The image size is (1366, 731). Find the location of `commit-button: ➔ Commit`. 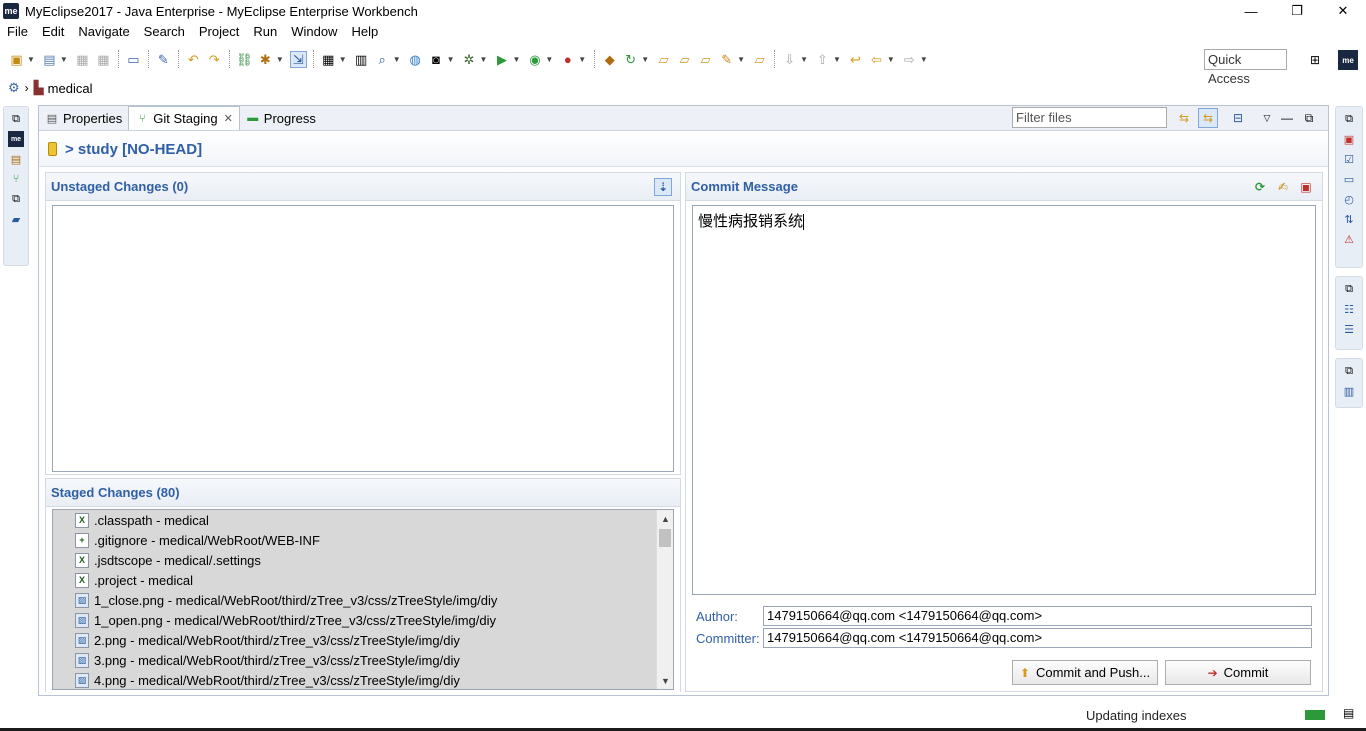

commit-button: ➔ Commit is located at coordinates (1238, 672).